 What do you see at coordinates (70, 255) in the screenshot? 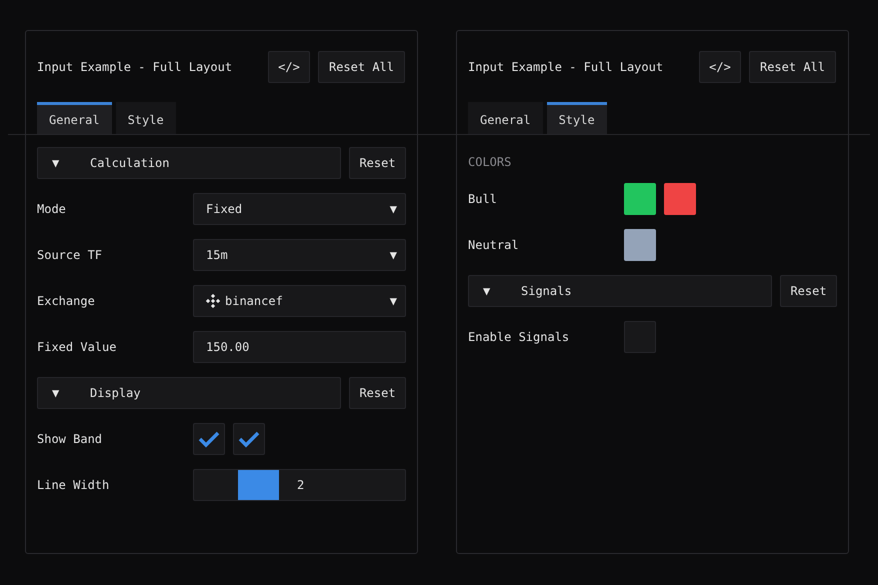
I see `field-label: Source TF` at bounding box center [70, 255].